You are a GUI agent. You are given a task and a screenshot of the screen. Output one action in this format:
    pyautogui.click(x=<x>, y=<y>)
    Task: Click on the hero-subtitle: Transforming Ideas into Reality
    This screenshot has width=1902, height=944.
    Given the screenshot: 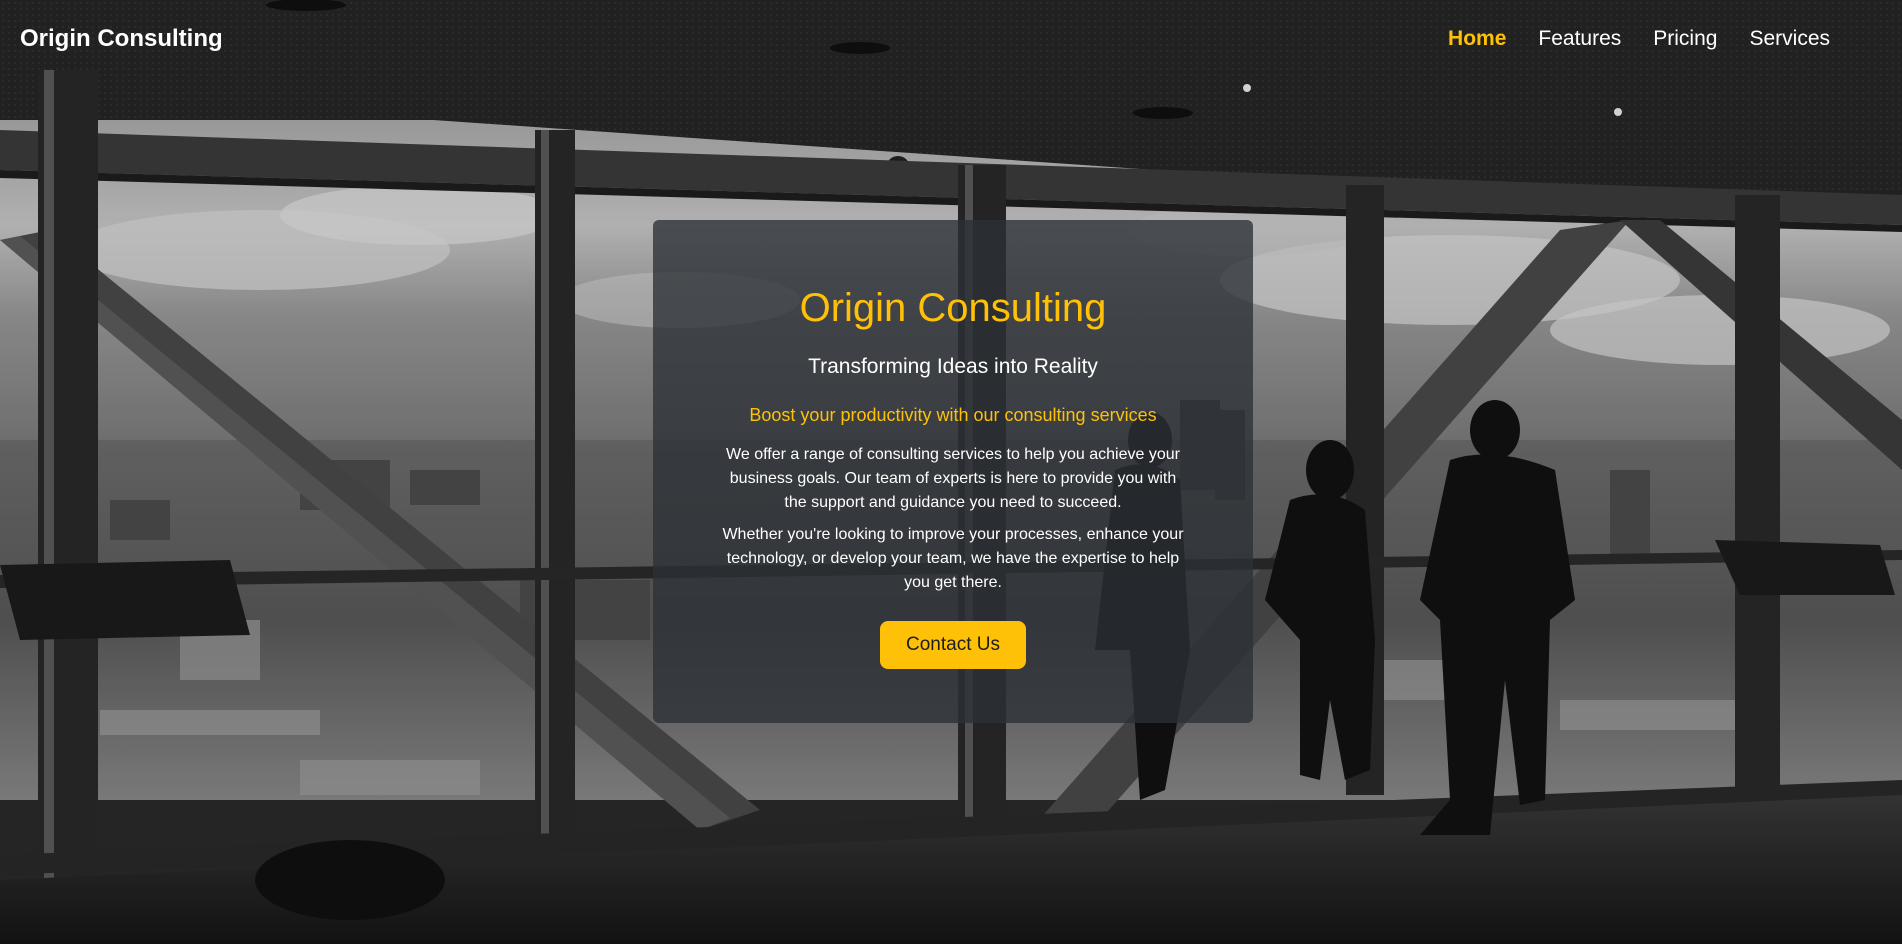 What is the action you would take?
    pyautogui.click(x=953, y=366)
    